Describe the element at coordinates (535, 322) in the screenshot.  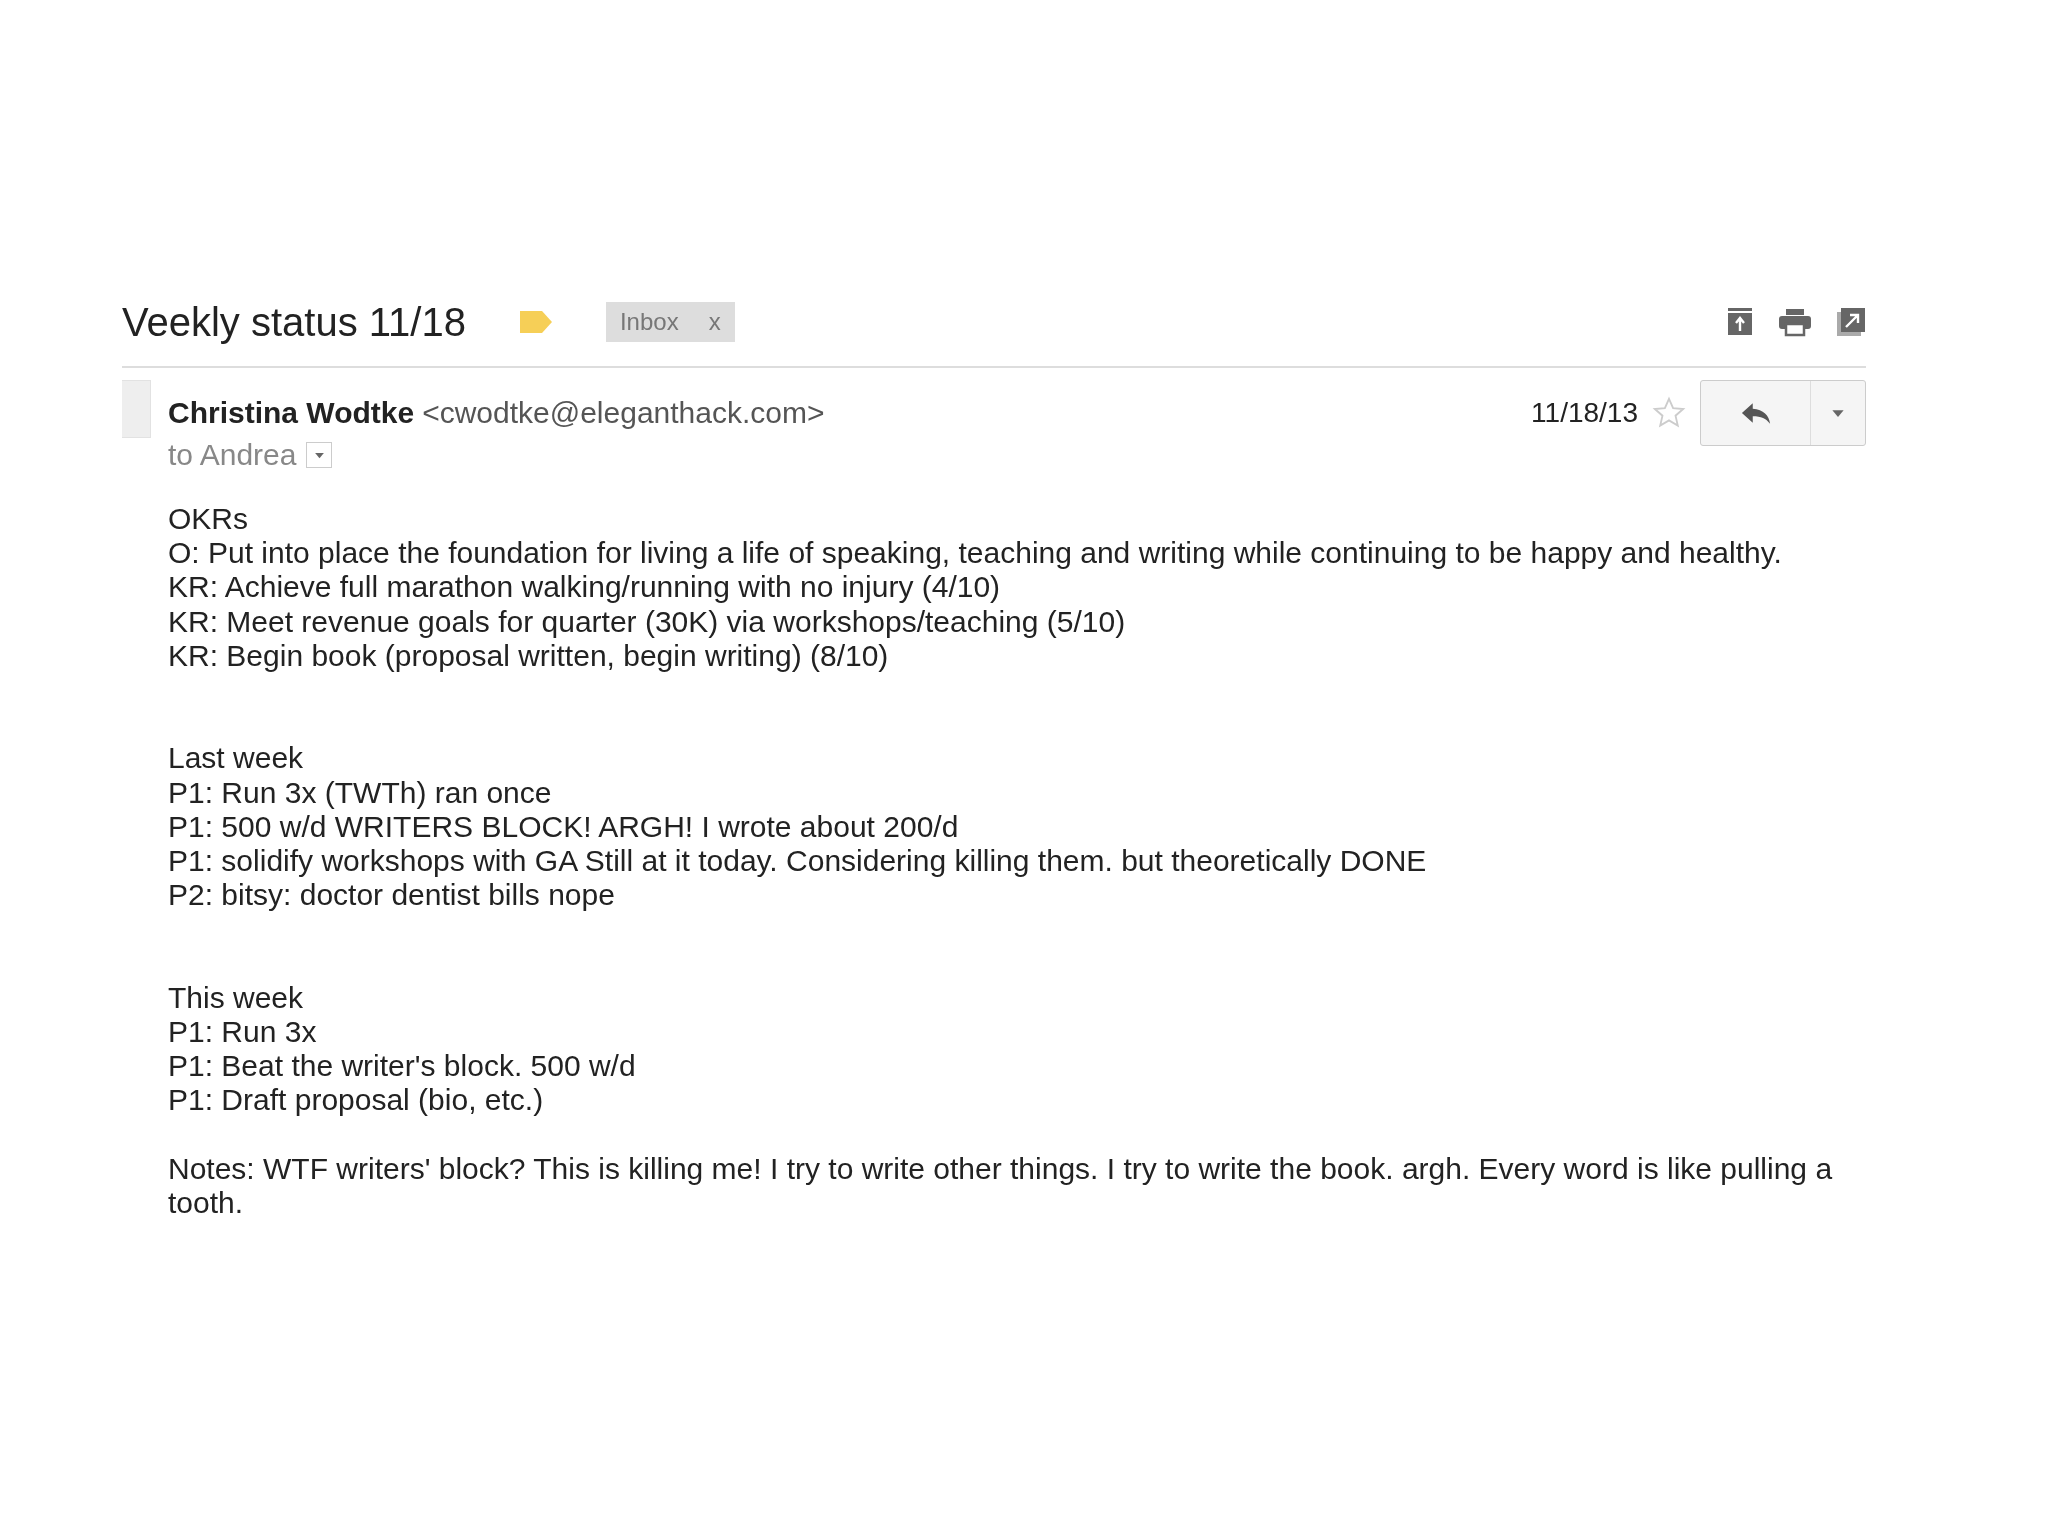
I see `label-icon` at that location.